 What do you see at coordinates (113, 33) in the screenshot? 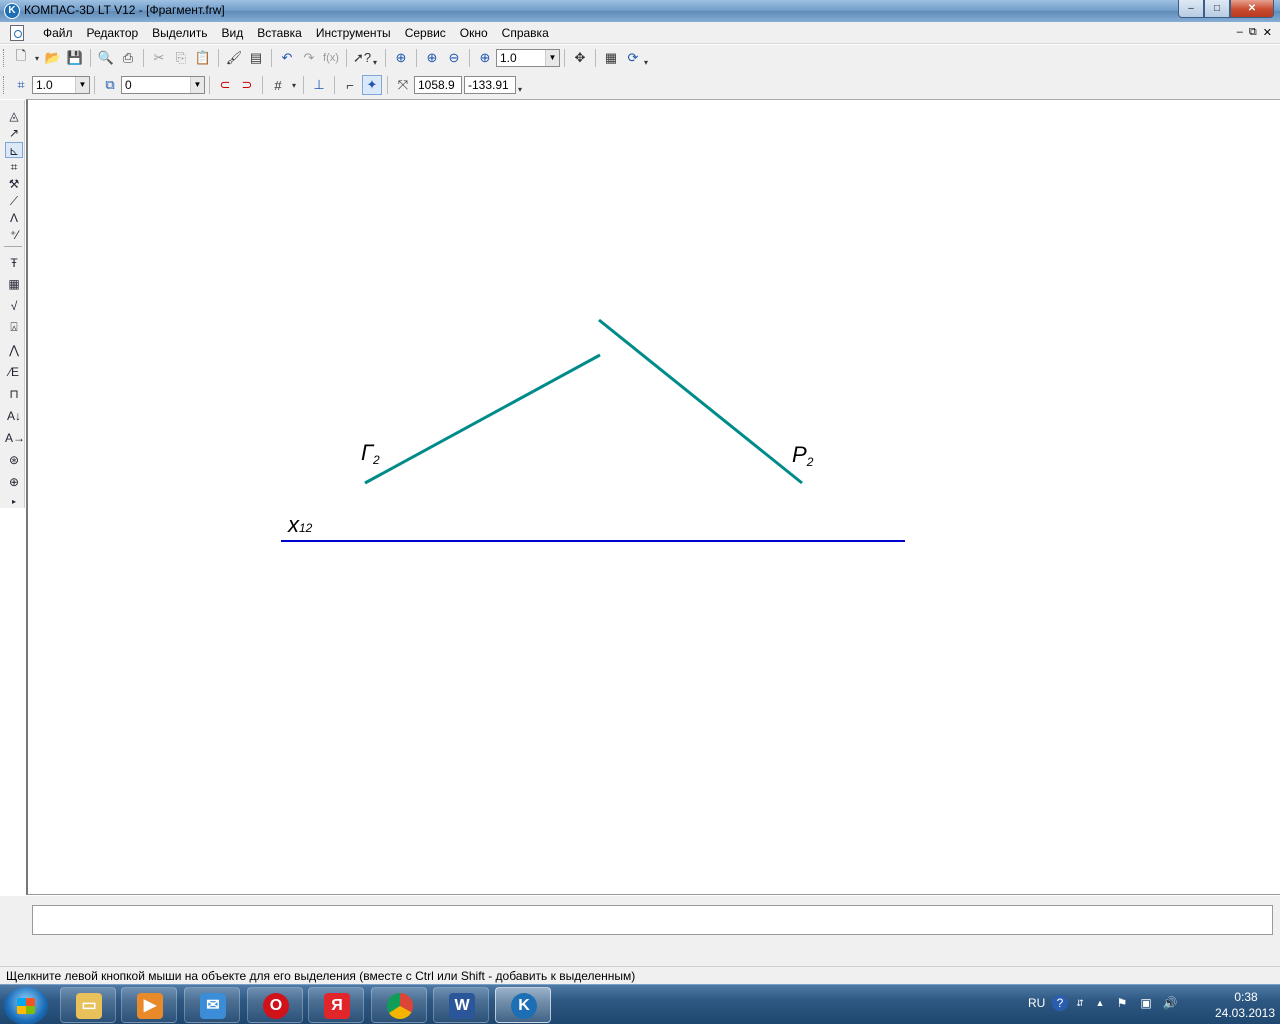
I see `menu-editor: Редактор` at bounding box center [113, 33].